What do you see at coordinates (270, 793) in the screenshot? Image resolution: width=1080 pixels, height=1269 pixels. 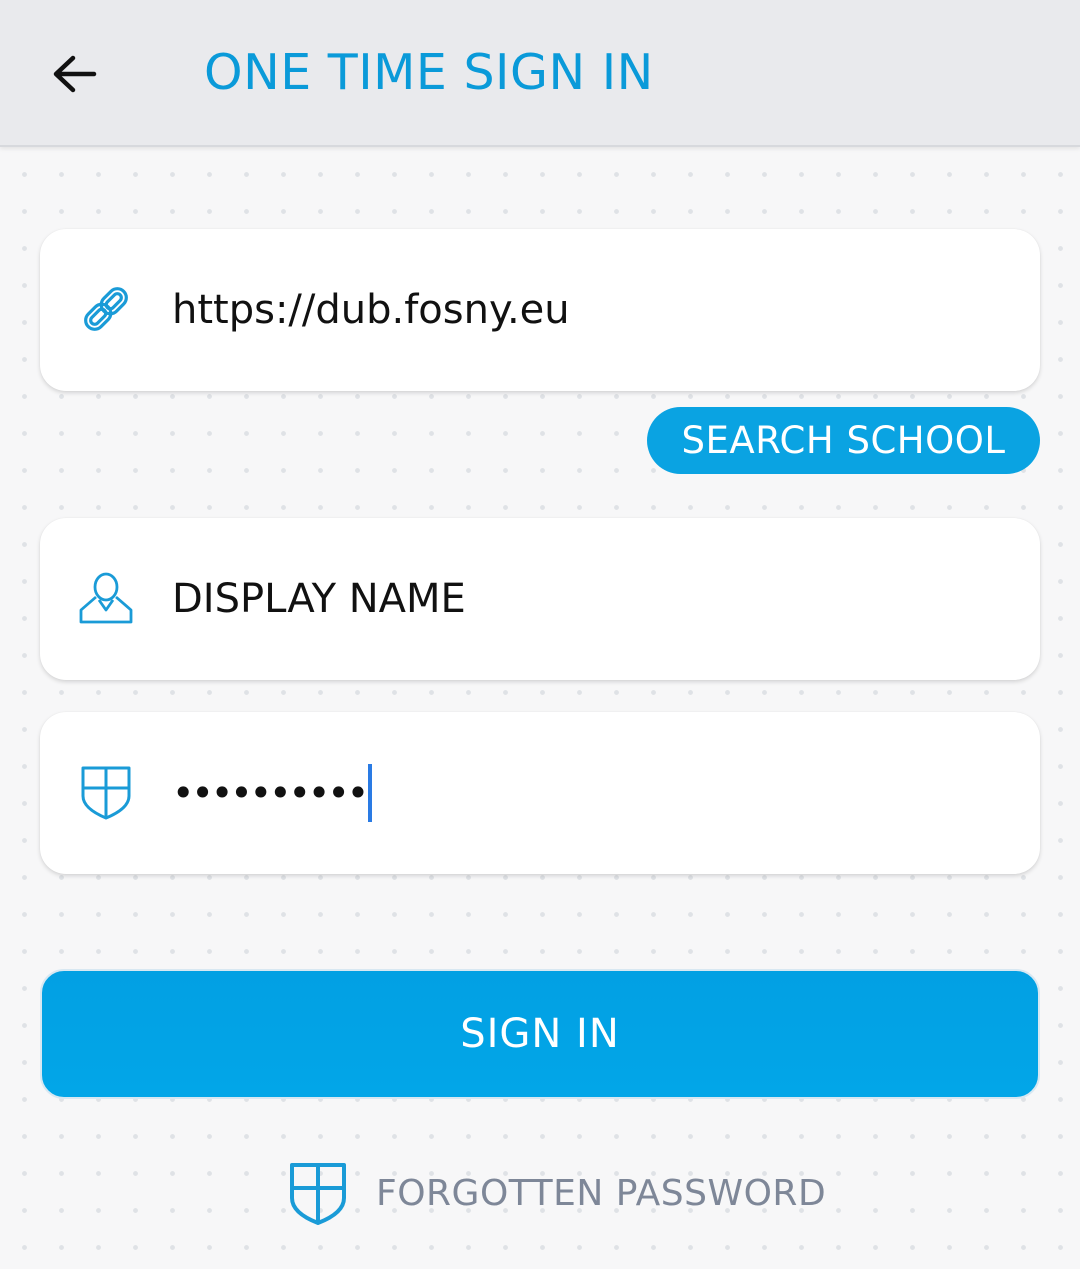 I see `password-dots: ••••••••••` at bounding box center [270, 793].